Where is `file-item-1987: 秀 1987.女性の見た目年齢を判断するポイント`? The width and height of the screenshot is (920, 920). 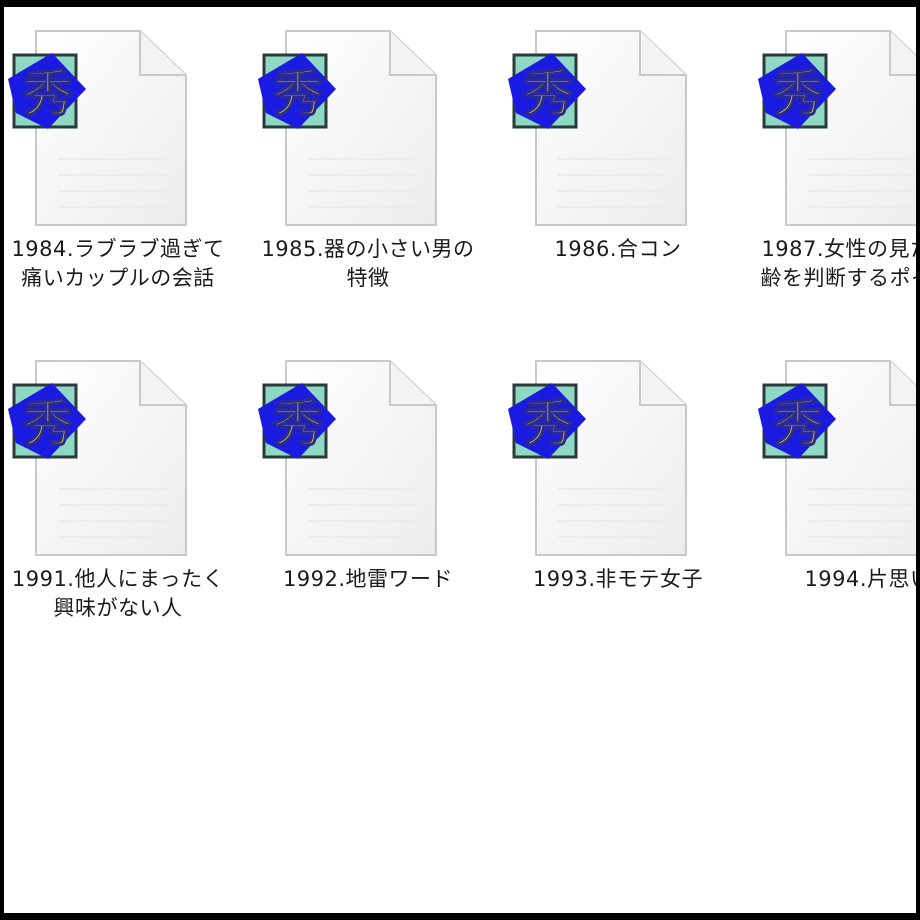 file-item-1987: 秀 1987.女性の見た目年齢を判断するポイント is located at coordinates (837, 165).